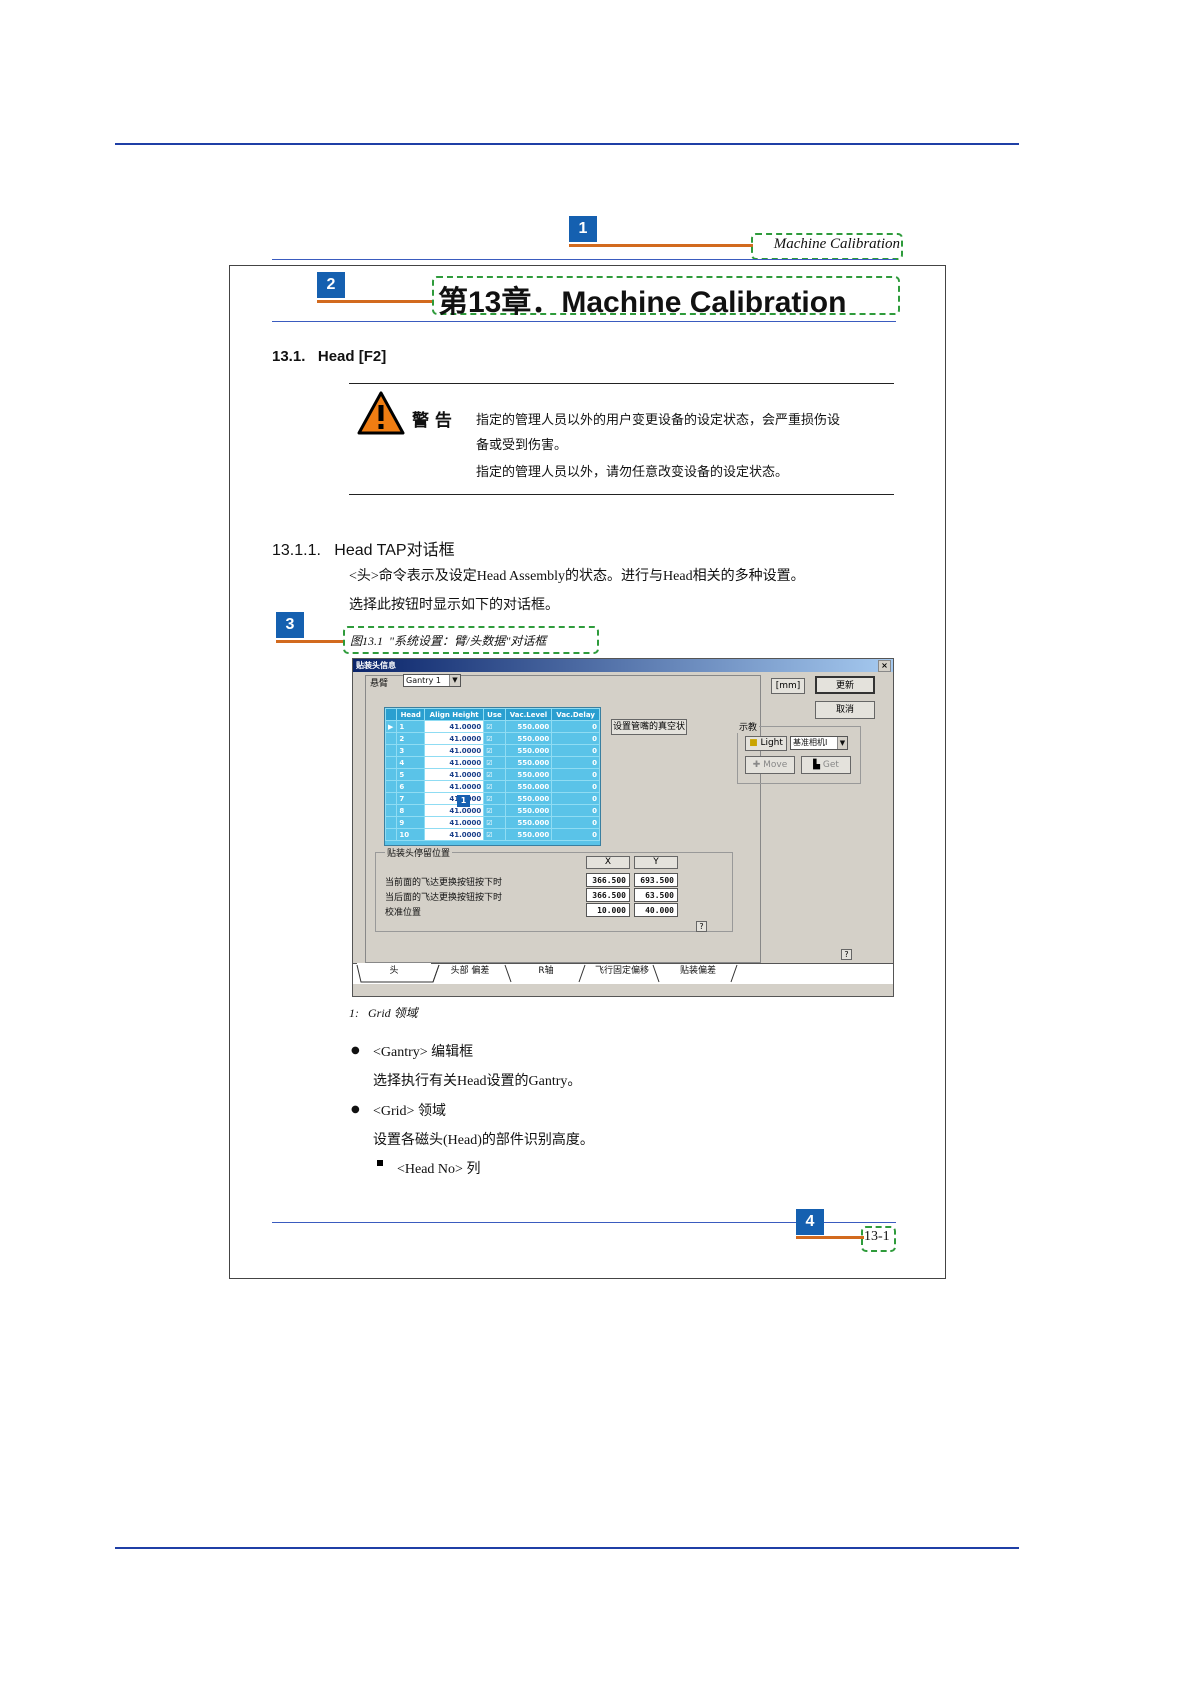 This screenshot has width=1191, height=1685. I want to click on position-y-input: 693.500, so click(656, 880).